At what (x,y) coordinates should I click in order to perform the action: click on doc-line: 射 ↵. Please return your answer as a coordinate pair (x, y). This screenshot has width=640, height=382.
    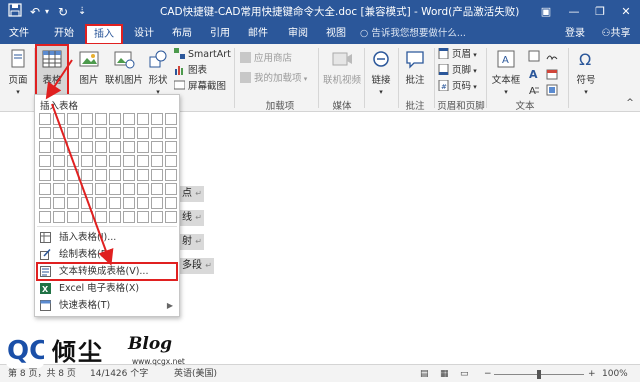
    Looking at the image, I should click on (192, 242).